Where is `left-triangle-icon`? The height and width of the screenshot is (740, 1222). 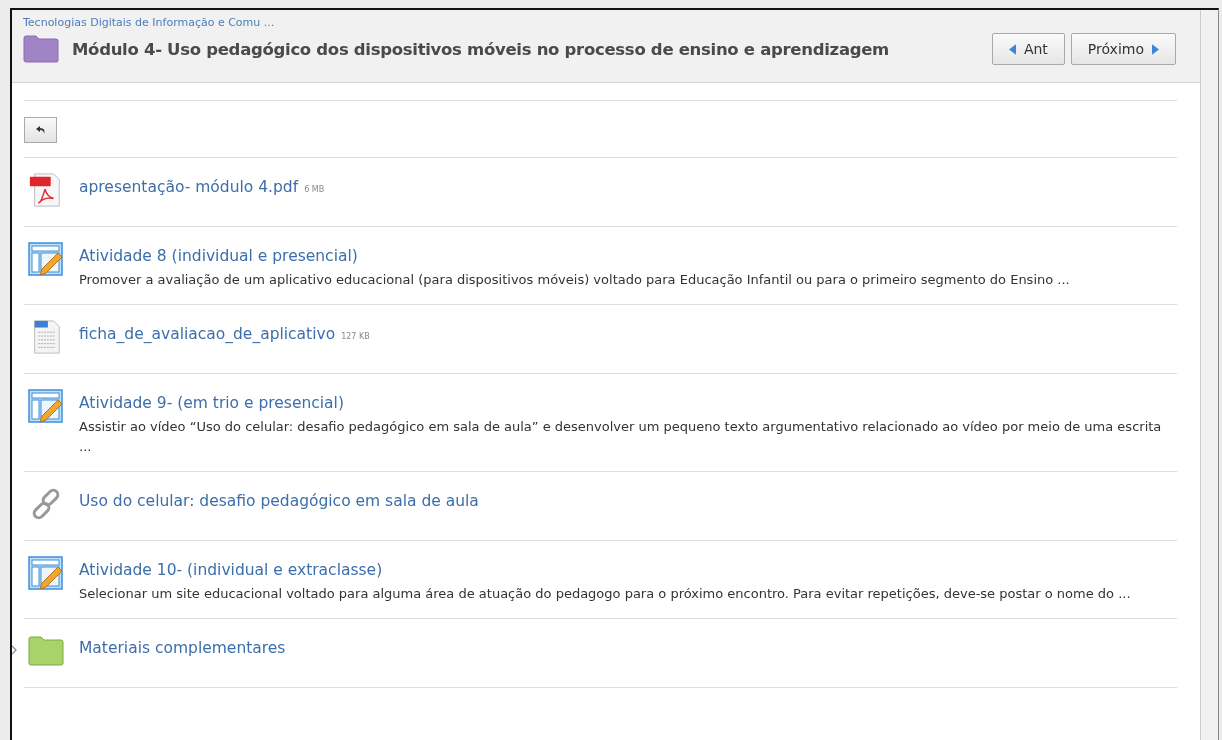 left-triangle-icon is located at coordinates (1012, 49).